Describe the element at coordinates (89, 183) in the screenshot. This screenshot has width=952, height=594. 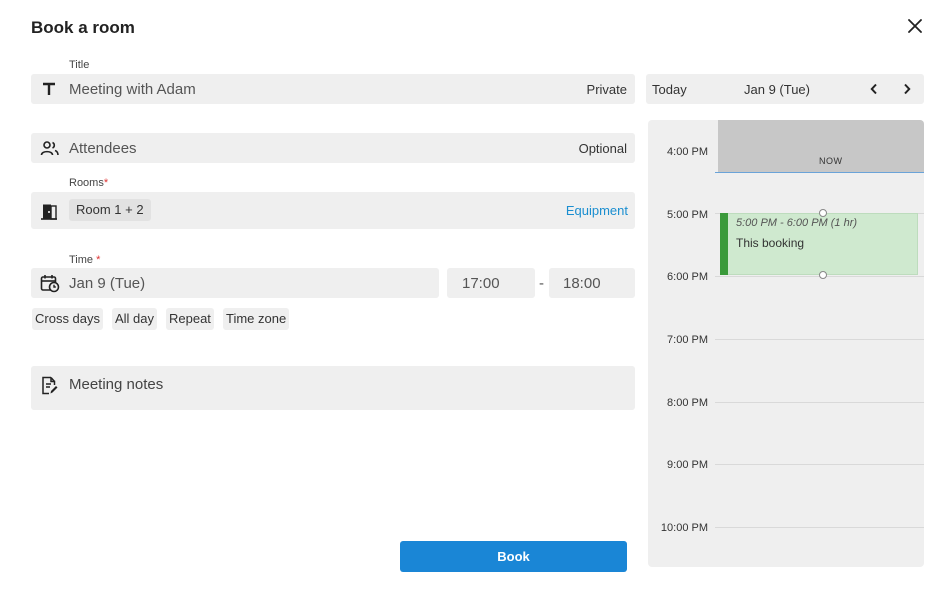
I see `rooms-label: Rooms*` at that location.